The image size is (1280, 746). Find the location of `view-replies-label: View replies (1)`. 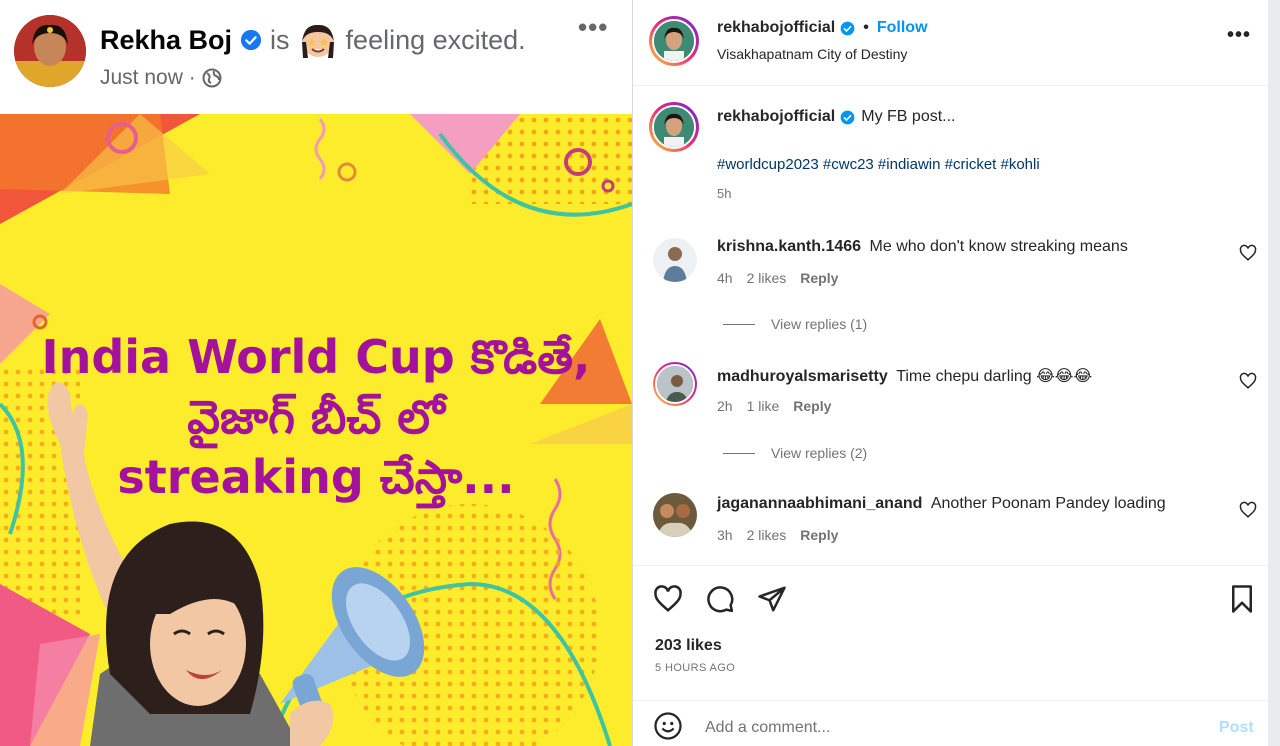

view-replies-label: View replies (1) is located at coordinates (819, 324).